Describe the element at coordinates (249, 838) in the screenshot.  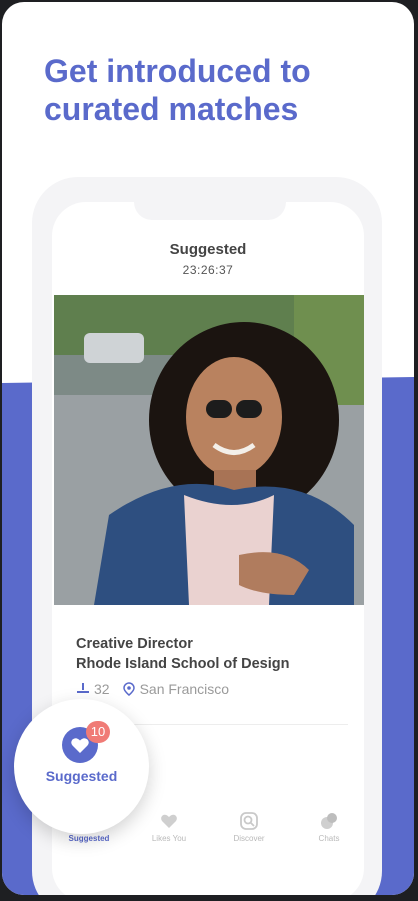
I see `tab-label: Discover` at that location.